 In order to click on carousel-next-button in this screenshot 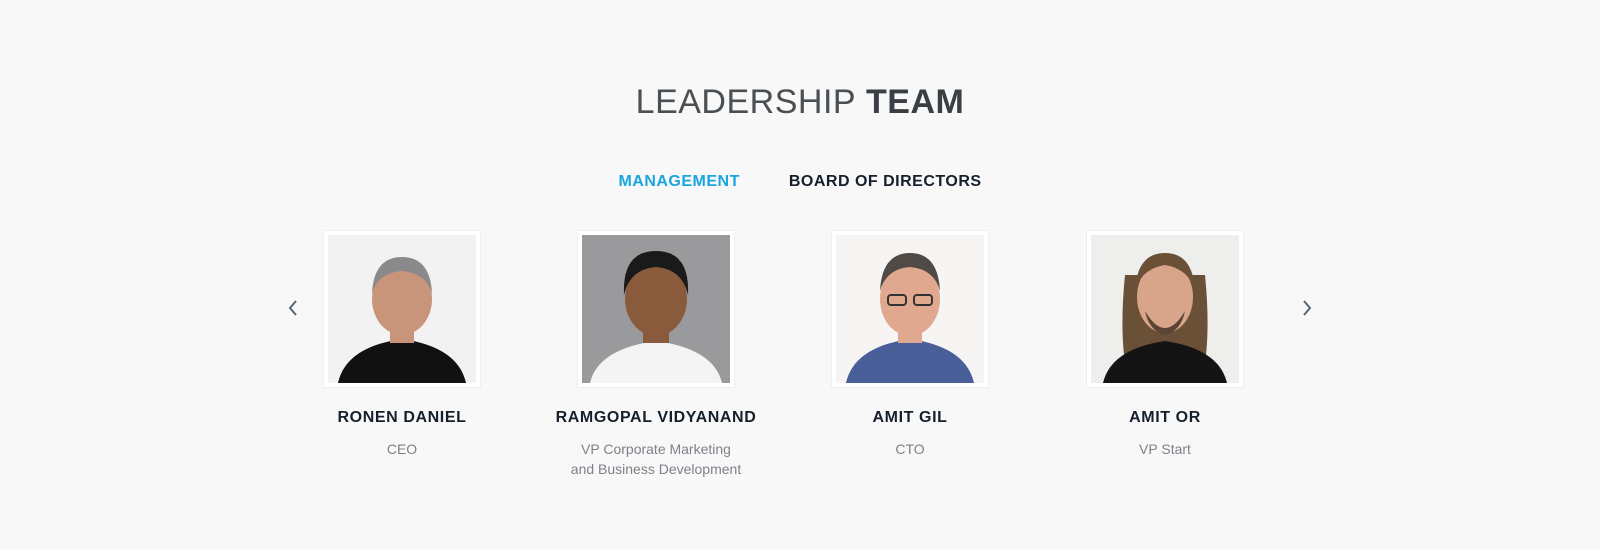, I will do `click(1307, 308)`.